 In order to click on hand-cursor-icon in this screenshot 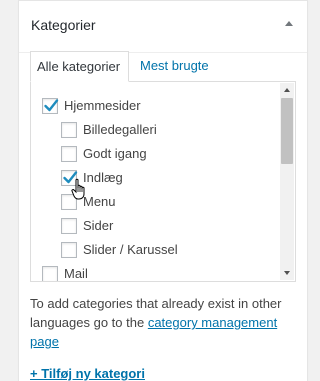, I will do `click(80, 190)`.